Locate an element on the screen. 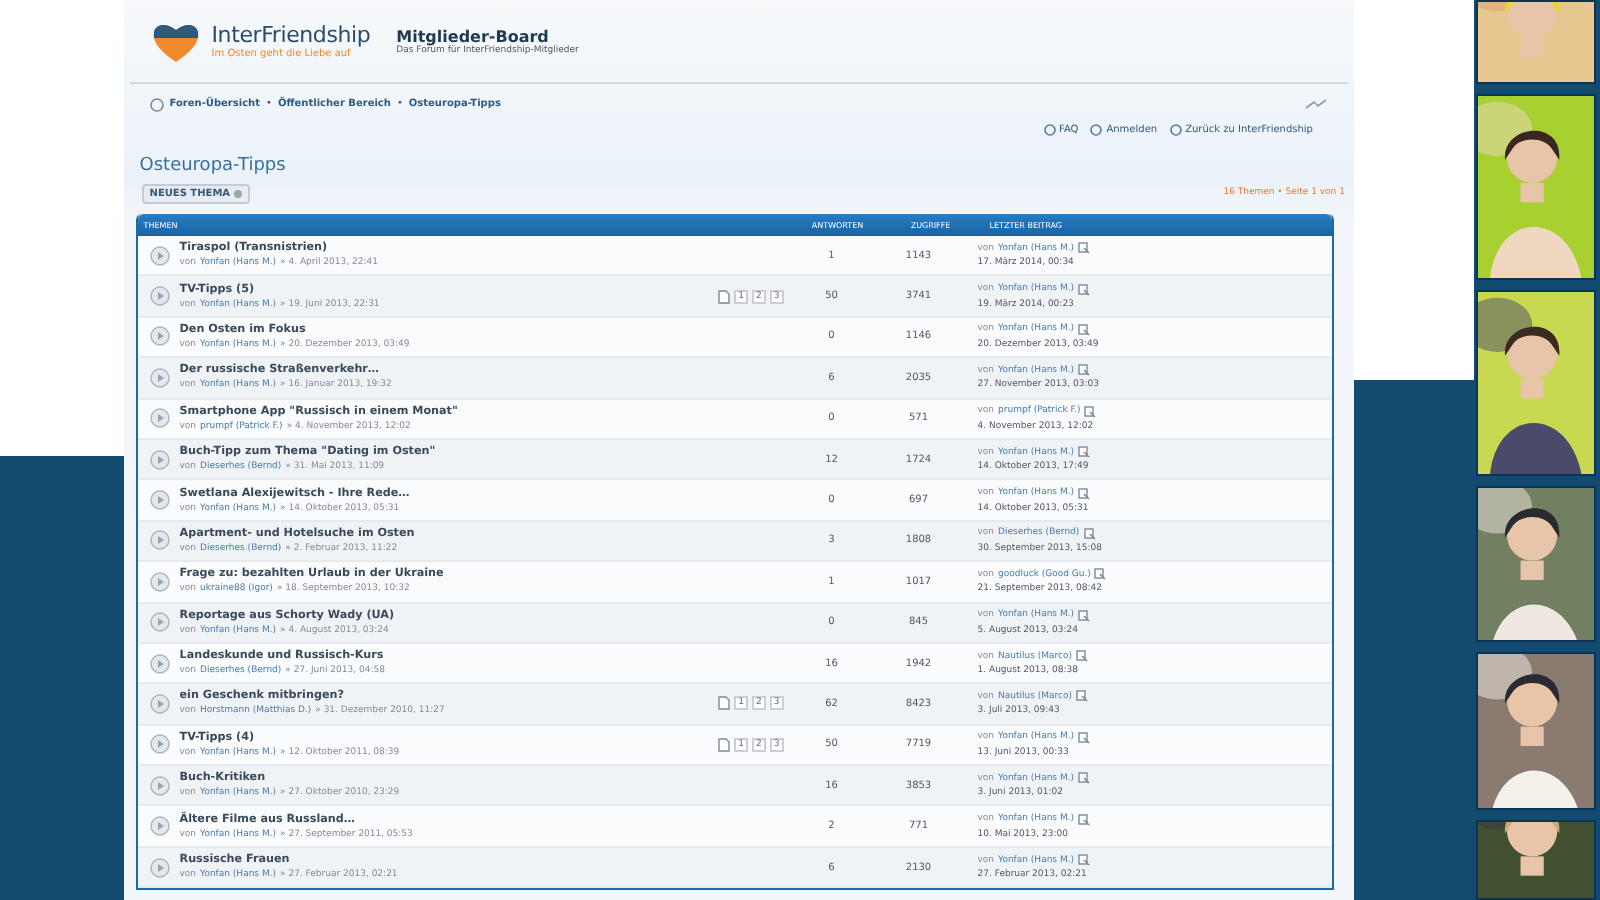  heart-logo-icon is located at coordinates (175, 41).